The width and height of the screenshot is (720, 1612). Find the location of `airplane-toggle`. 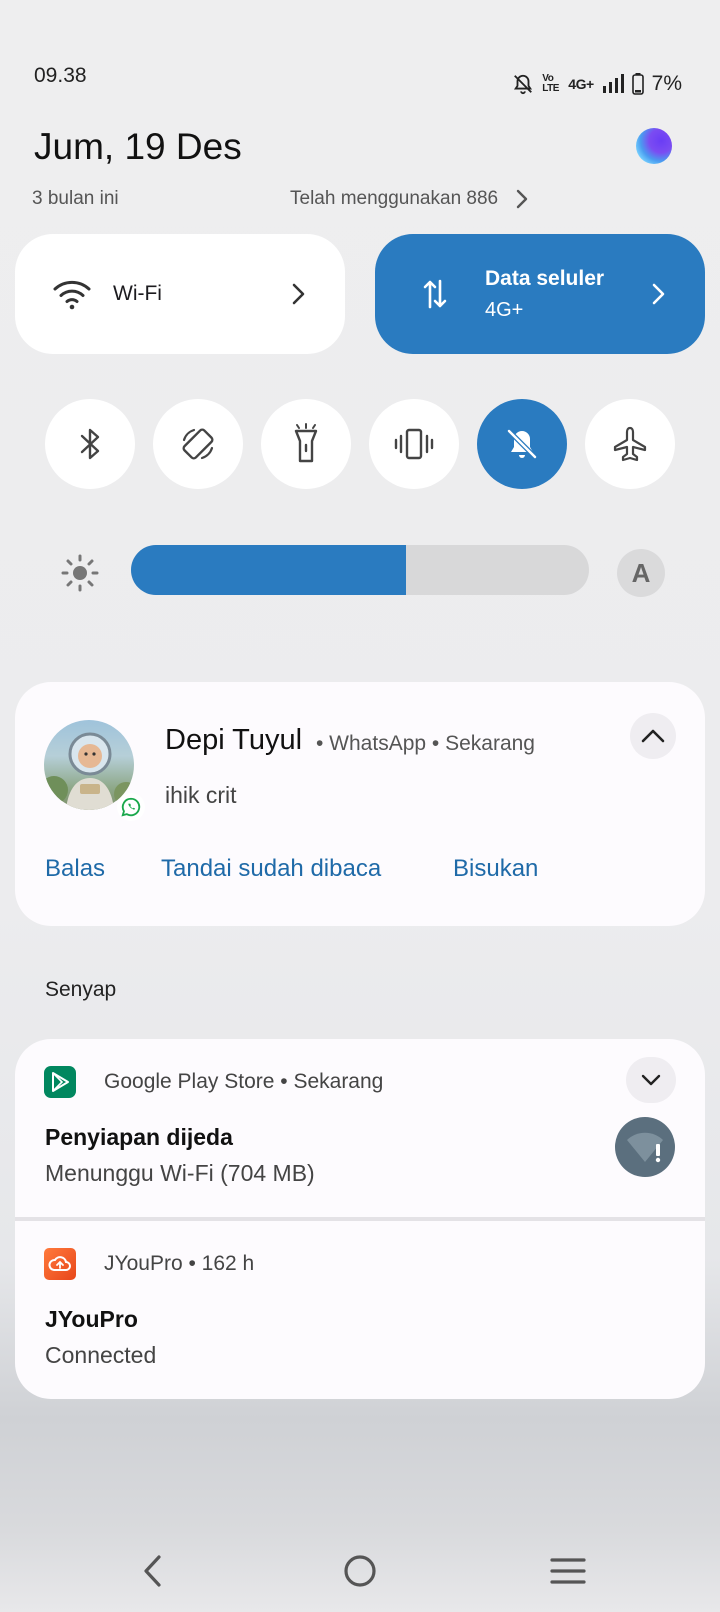

airplane-toggle is located at coordinates (630, 444).